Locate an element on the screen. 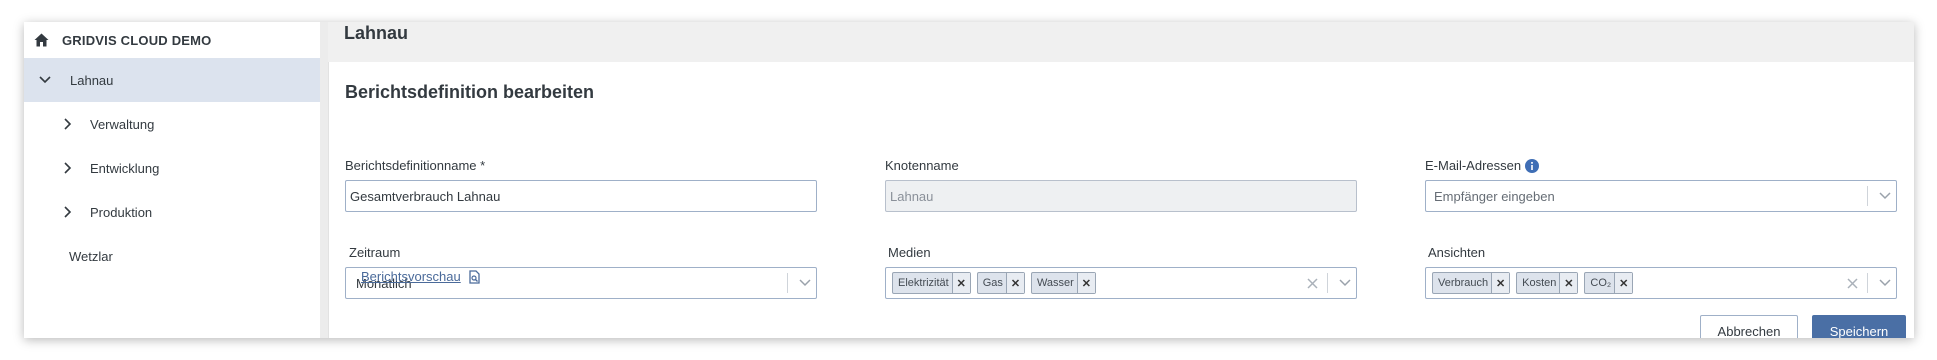  name-field is located at coordinates (581, 196).